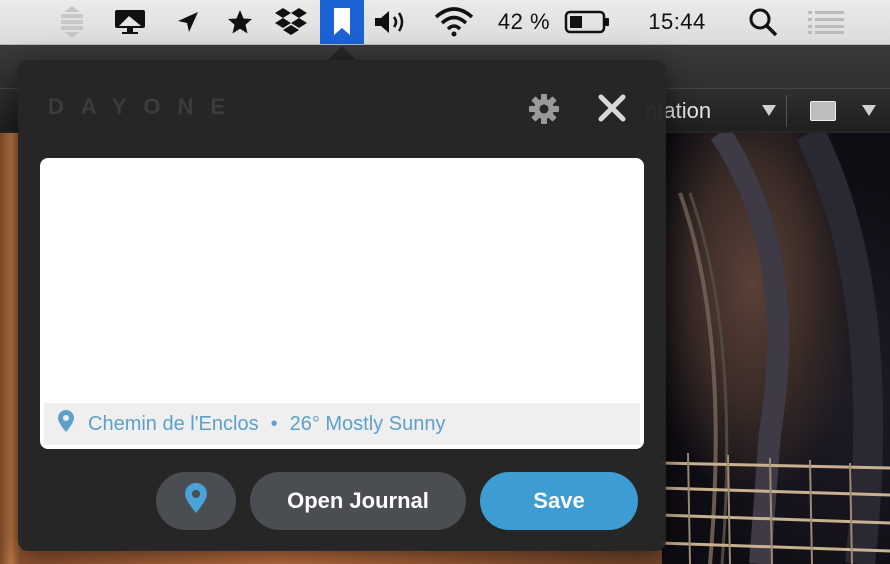  I want to click on gear-icon, so click(544, 109).